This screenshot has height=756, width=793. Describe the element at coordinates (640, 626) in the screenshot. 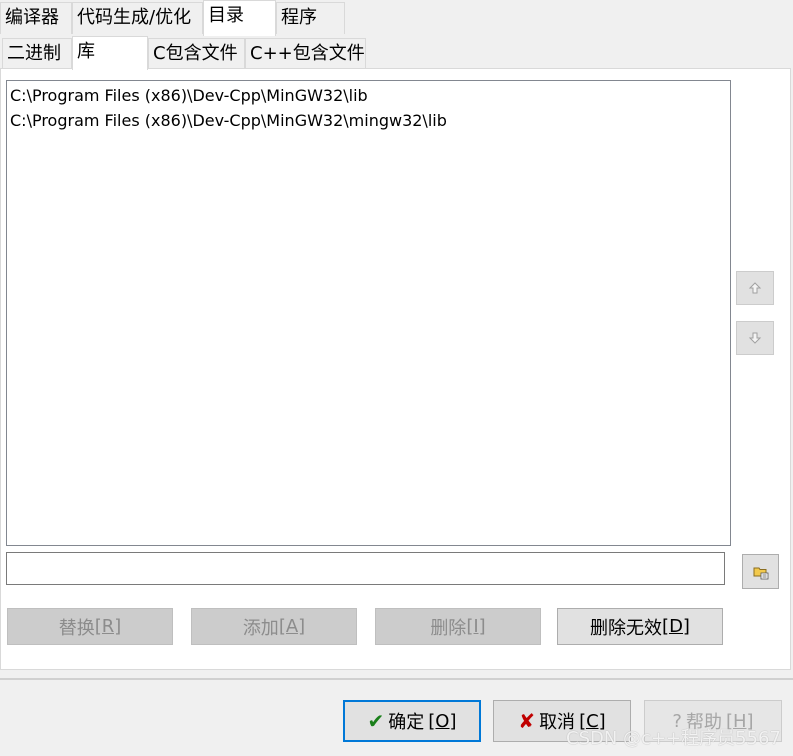

I see `delete-invalid-button: 删除无效 [D]` at that location.